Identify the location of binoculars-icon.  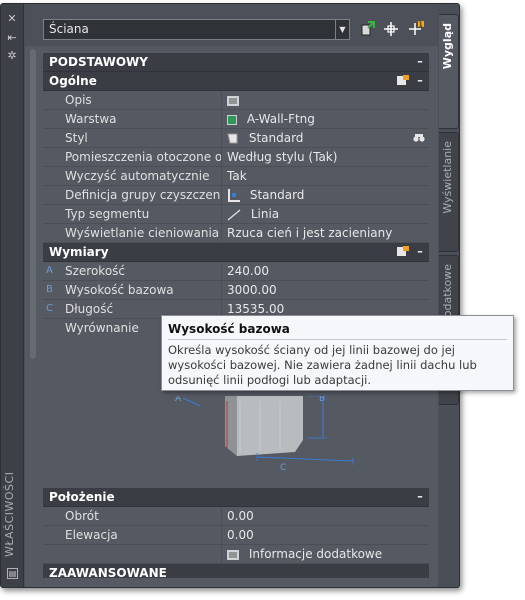
(419, 138).